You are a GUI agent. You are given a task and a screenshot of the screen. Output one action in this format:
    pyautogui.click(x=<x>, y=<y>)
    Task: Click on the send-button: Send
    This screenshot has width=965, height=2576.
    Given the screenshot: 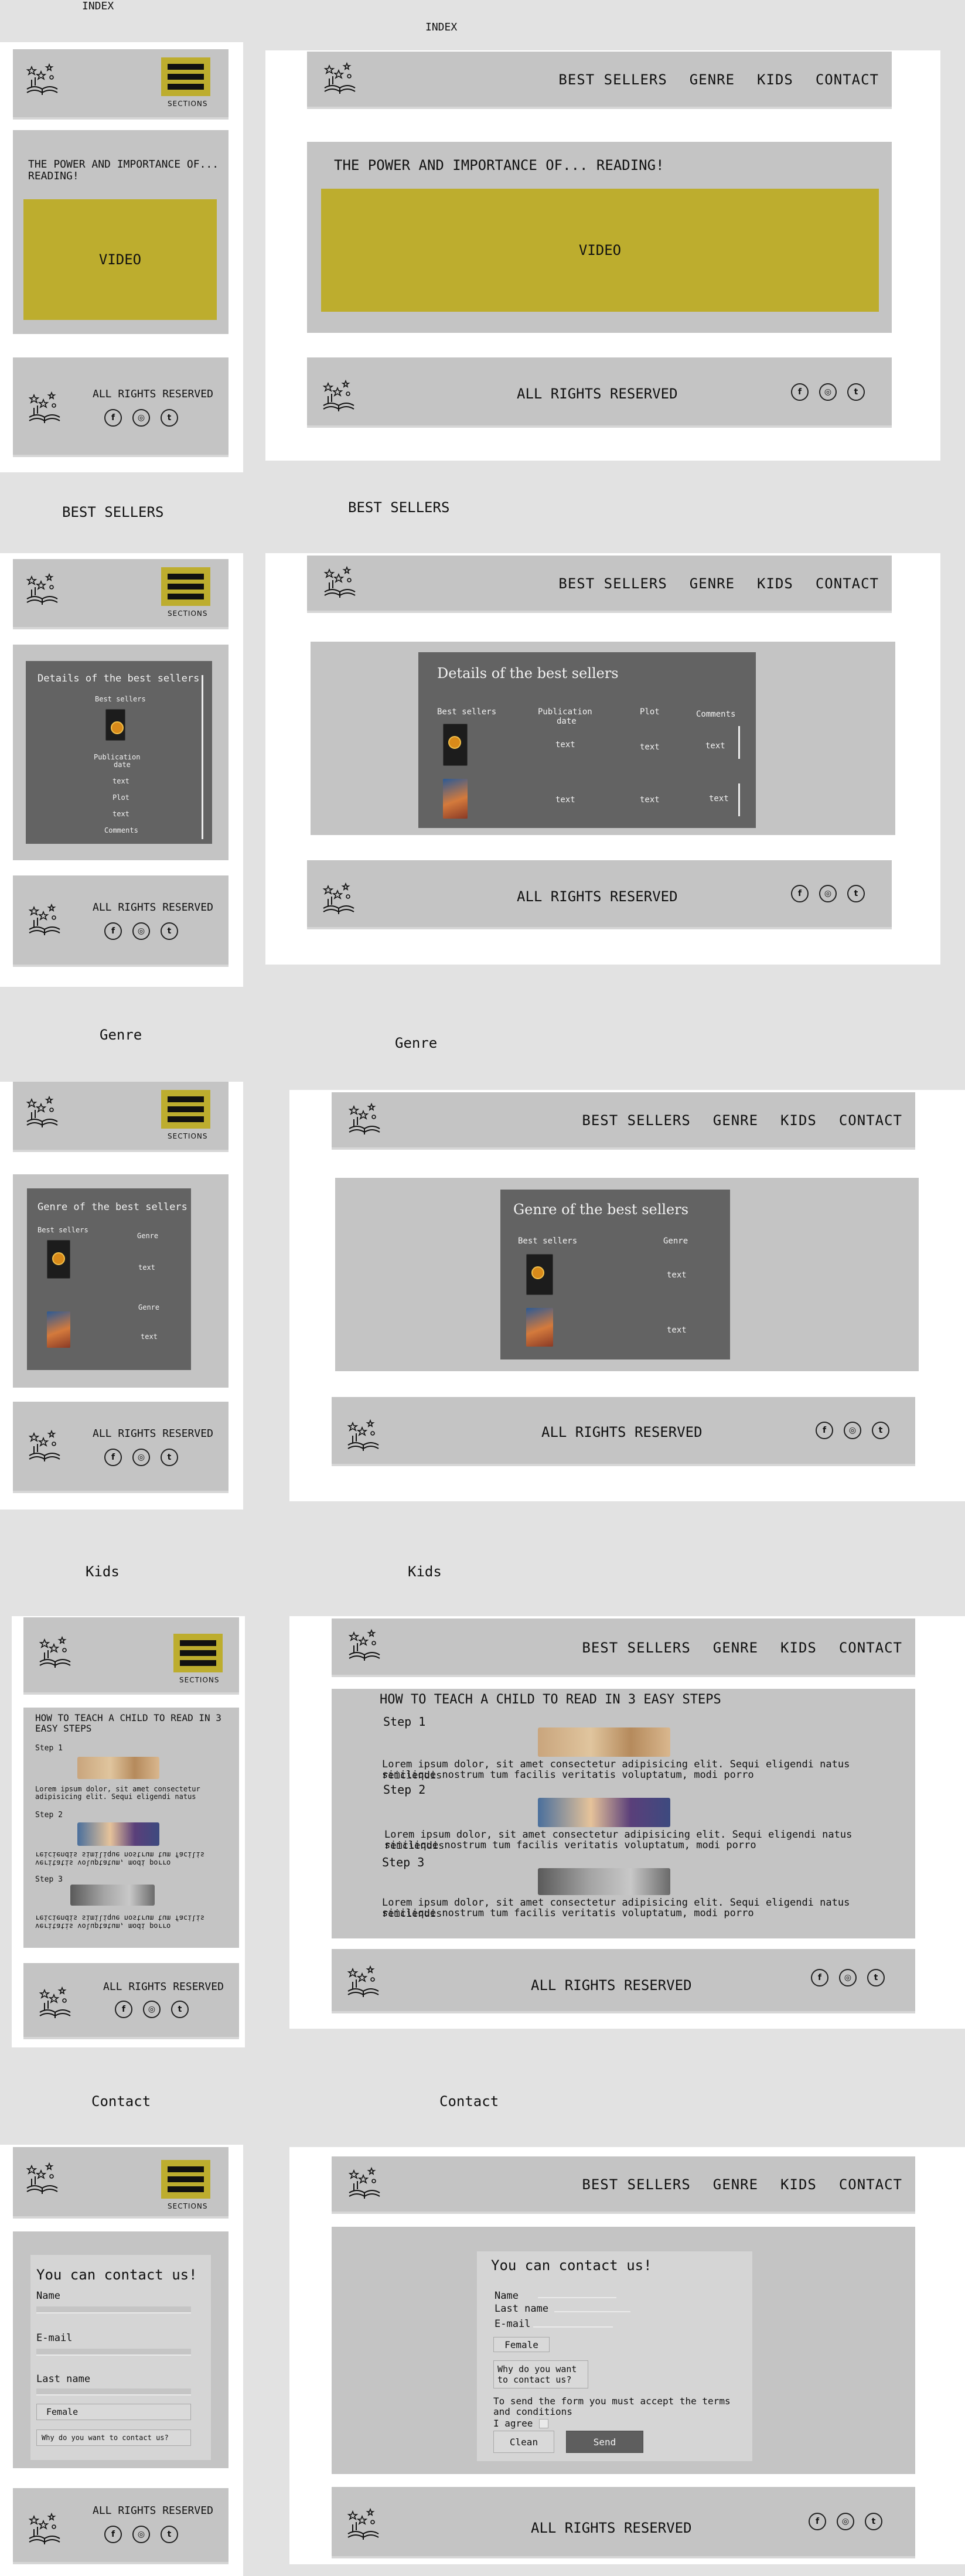 What is the action you would take?
    pyautogui.click(x=604, y=2442)
    